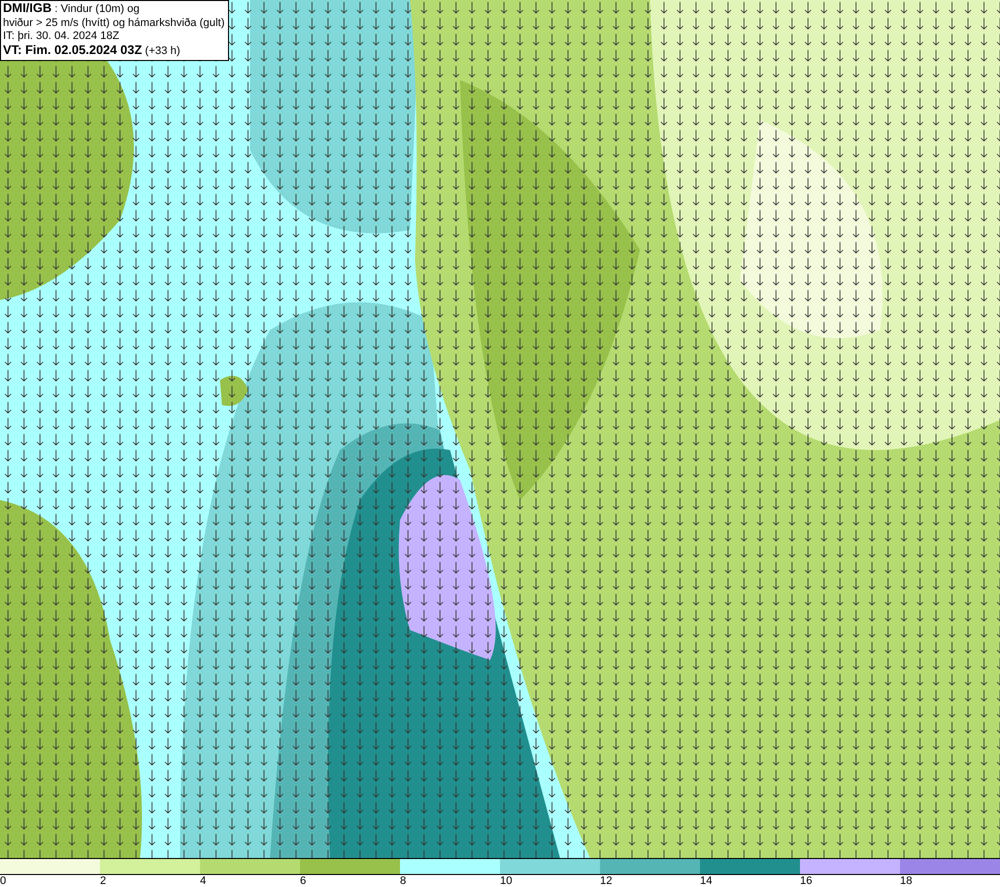 The height and width of the screenshot is (887, 1000). I want to click on legend-label: 12, so click(606, 881).